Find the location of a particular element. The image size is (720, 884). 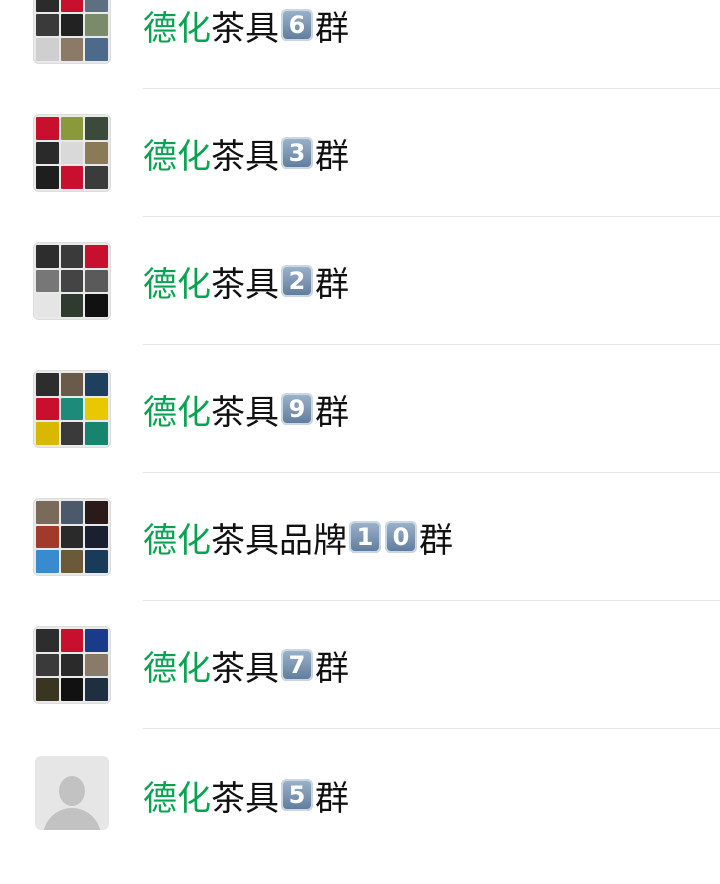

chat-name: 德化 茶具品牌 1 0 群 is located at coordinates (298, 537).